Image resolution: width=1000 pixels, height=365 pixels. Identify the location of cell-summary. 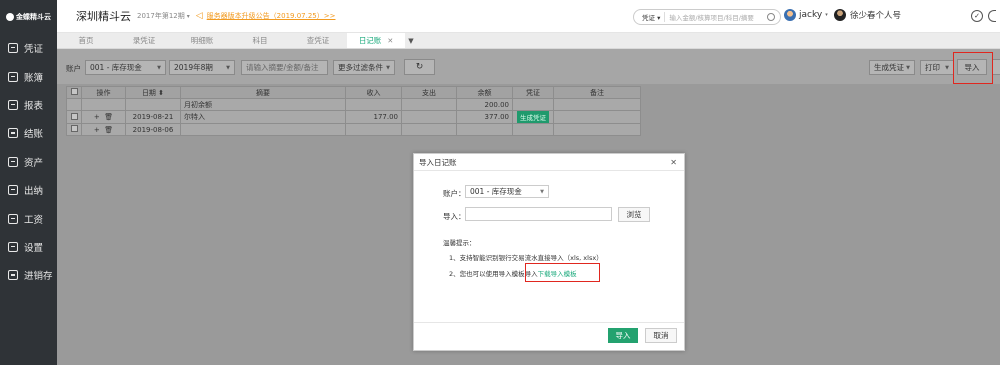
(263, 129).